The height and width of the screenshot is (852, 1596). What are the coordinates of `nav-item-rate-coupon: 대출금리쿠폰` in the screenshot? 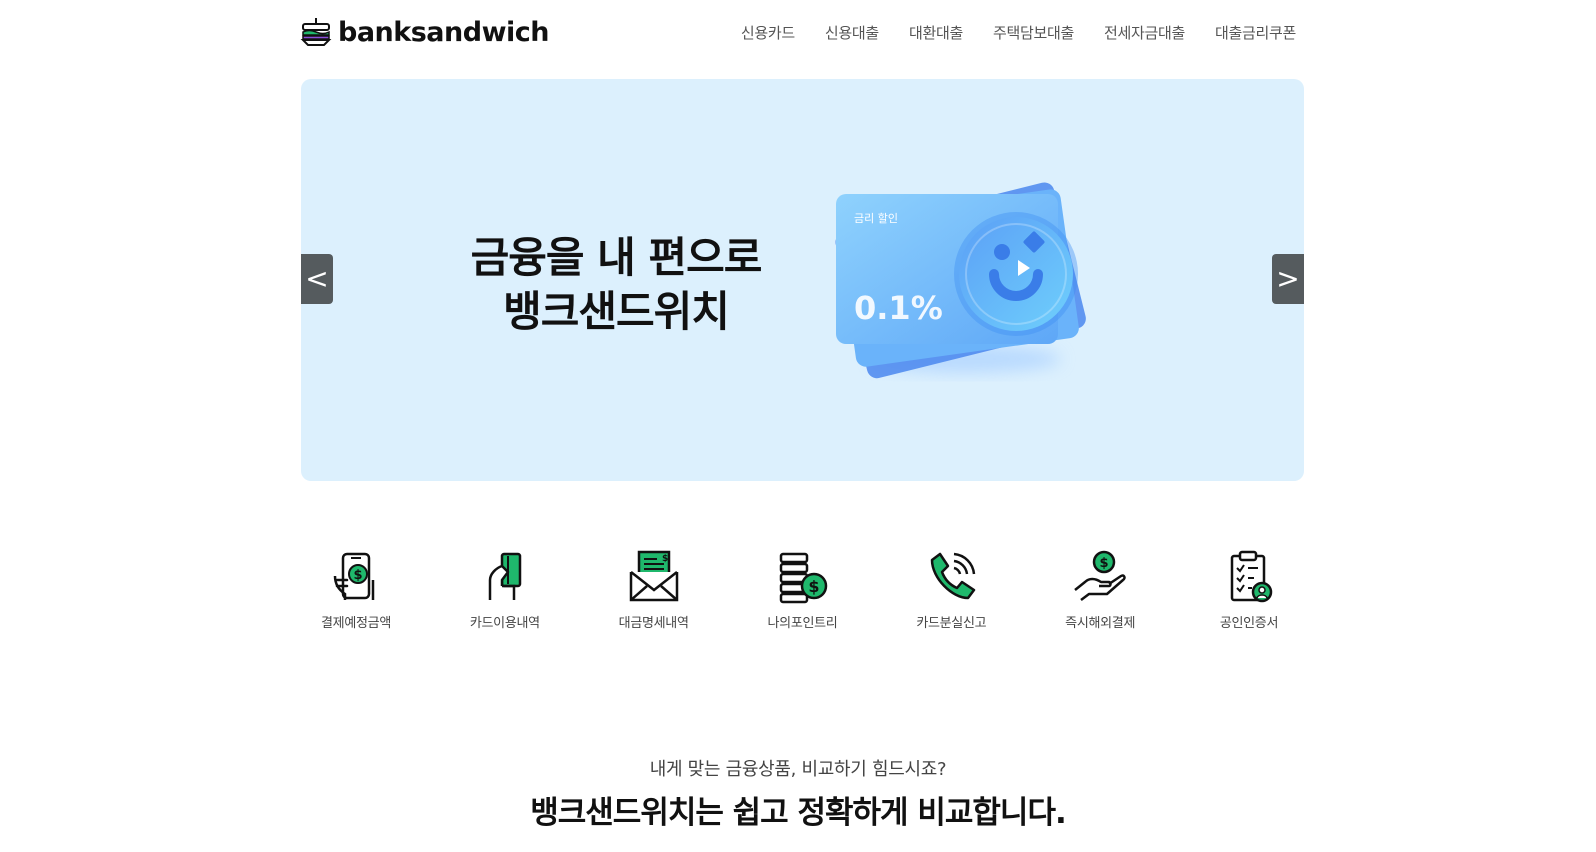 It's located at (1255, 32).